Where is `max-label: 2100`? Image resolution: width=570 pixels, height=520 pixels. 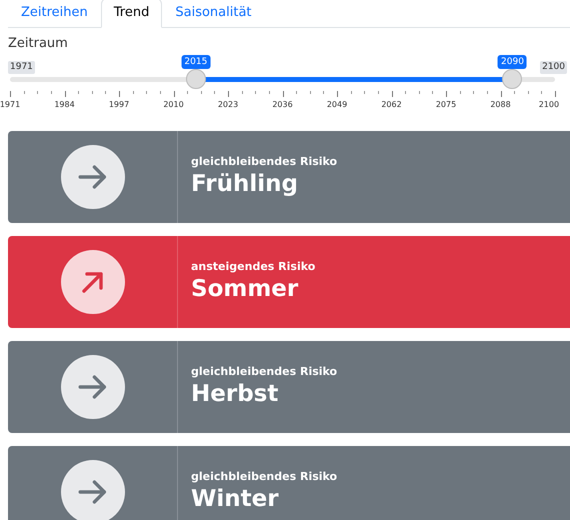 max-label: 2100 is located at coordinates (553, 67).